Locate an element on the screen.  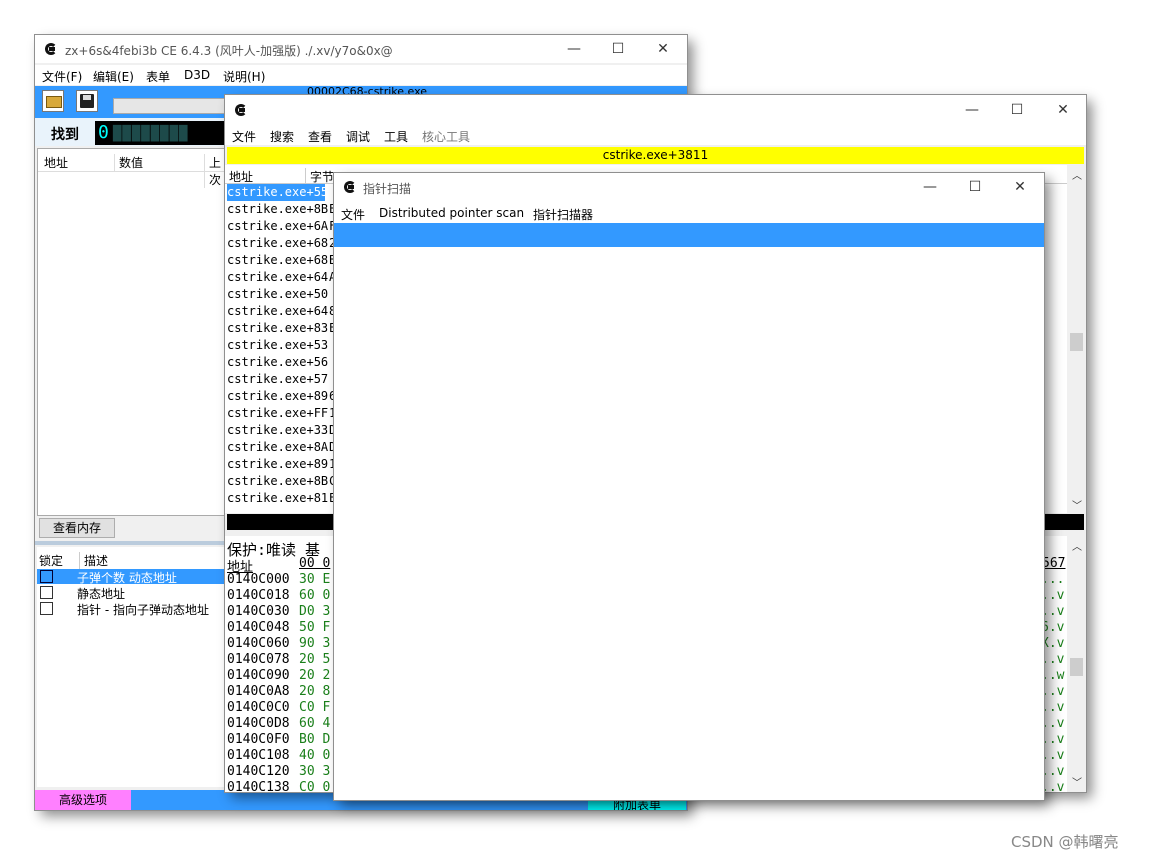
open-process-button is located at coordinates (53, 101).